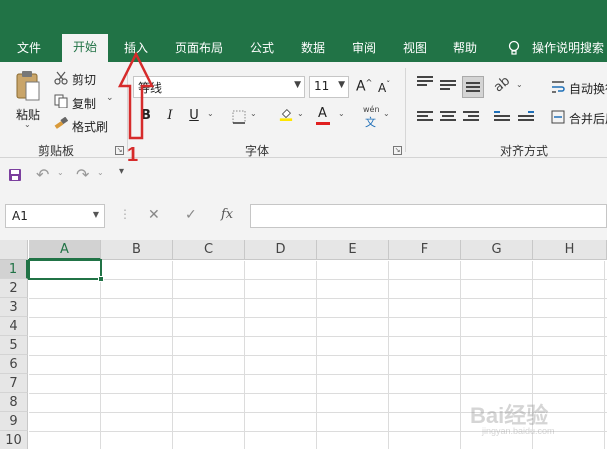 The image size is (607, 449). Describe the element at coordinates (100, 172) in the screenshot. I see `redo-dropdown-icon: ⌄` at that location.